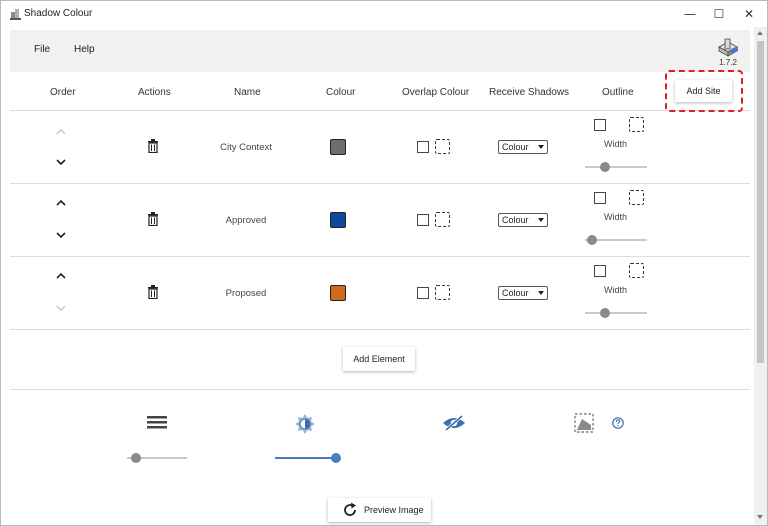 The image size is (768, 526). What do you see at coordinates (379, 359) in the screenshot?
I see `add-element-button: Add Element` at bounding box center [379, 359].